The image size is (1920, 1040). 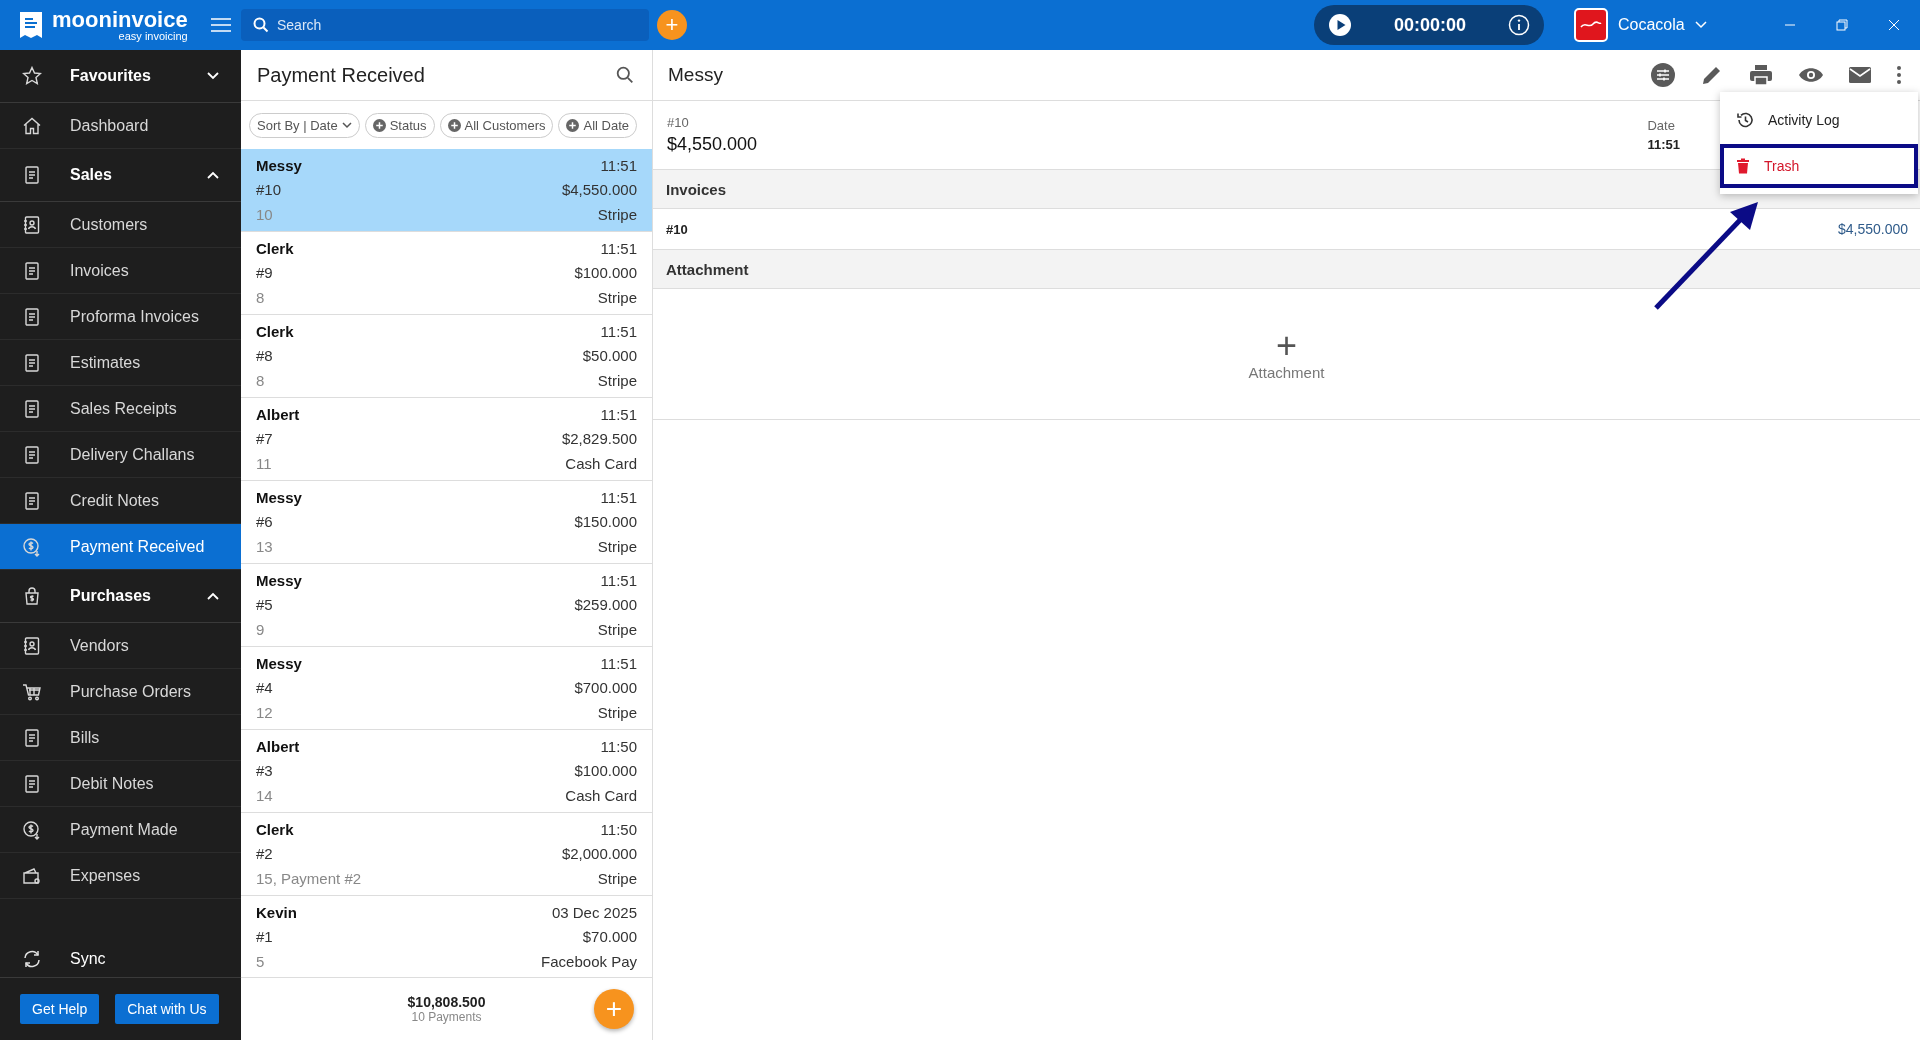 What do you see at coordinates (31, 25) in the screenshot?
I see `logo-icon` at bounding box center [31, 25].